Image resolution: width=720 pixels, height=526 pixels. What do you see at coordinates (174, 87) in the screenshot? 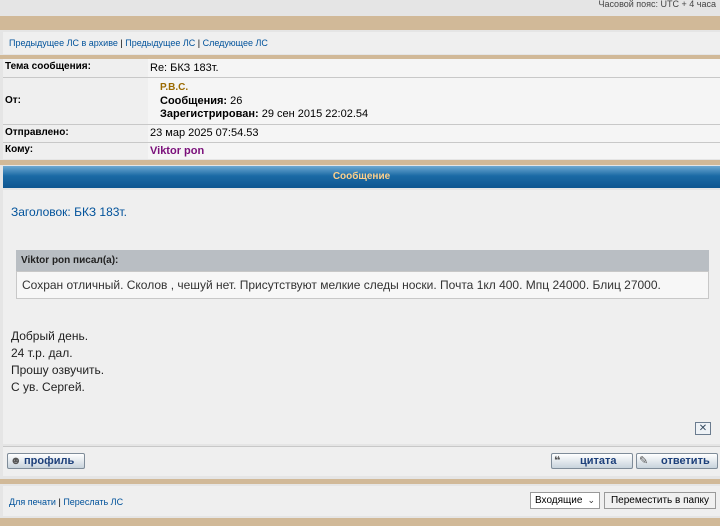
I see `from-username-link: P.B.C.` at bounding box center [174, 87].